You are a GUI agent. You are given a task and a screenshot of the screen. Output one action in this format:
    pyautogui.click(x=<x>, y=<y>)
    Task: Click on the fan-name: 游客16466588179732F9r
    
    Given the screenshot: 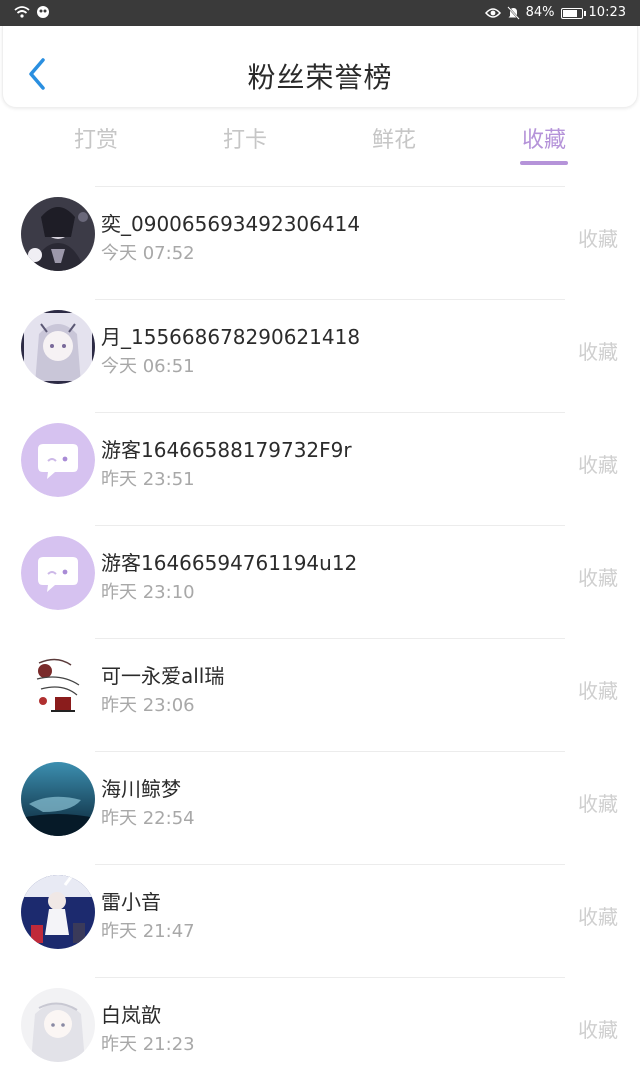 What is the action you would take?
    pyautogui.click(x=226, y=450)
    